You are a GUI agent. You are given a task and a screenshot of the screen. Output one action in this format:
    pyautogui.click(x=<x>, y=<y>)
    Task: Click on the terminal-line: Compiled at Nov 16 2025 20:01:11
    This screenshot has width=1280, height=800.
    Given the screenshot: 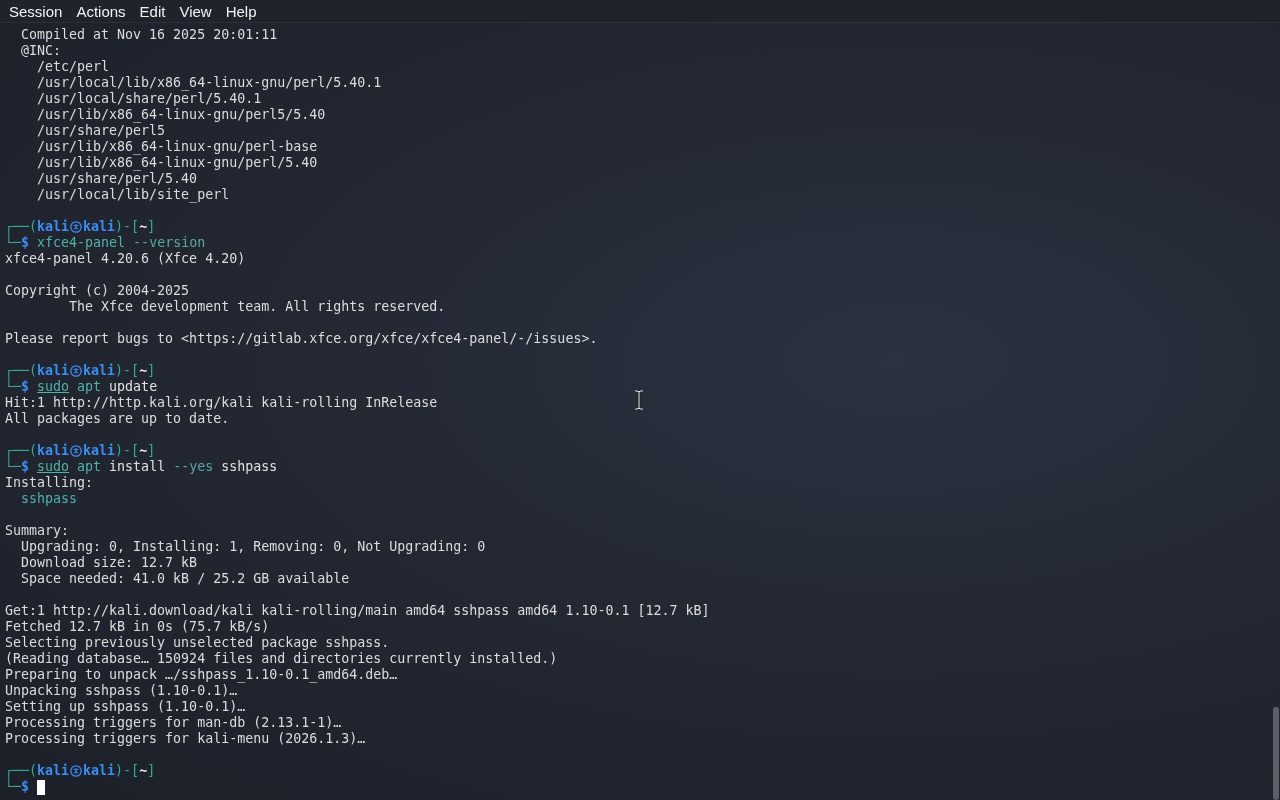 What is the action you would take?
    pyautogui.click(x=149, y=35)
    